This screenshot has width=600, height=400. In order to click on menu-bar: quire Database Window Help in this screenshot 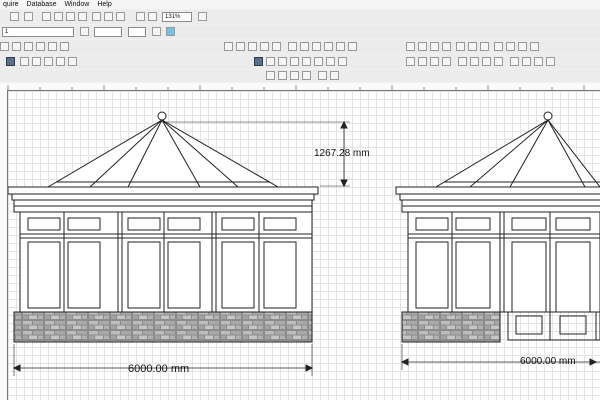, I will do `click(300, 4)`.